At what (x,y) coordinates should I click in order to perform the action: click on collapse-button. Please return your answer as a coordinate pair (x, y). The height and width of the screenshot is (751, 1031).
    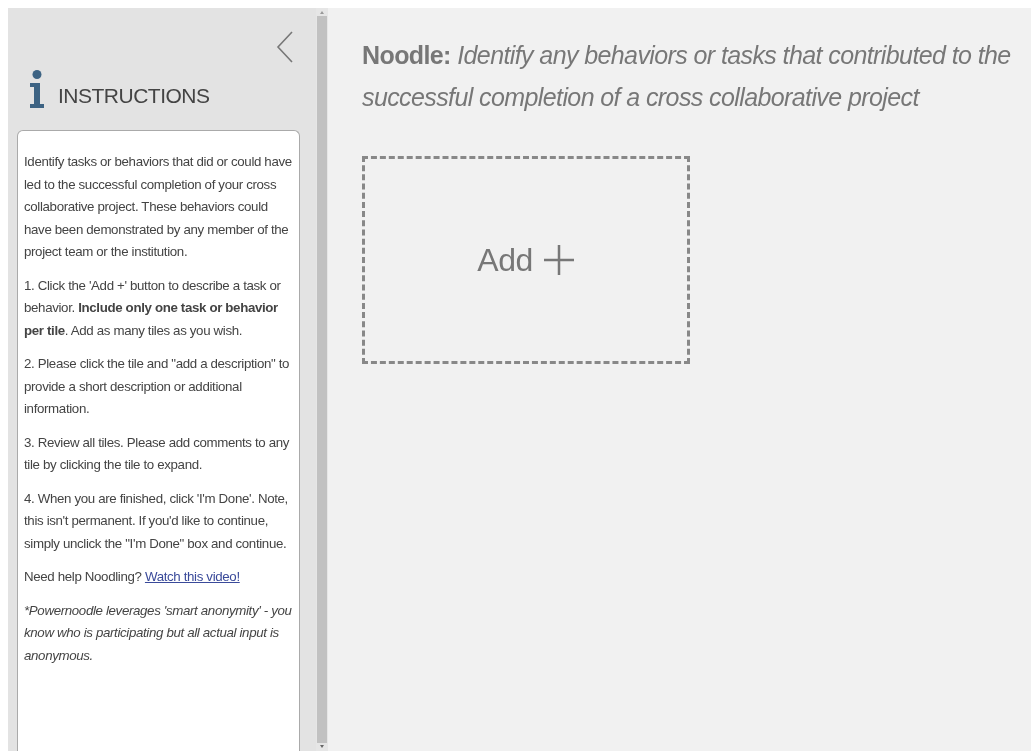
    Looking at the image, I should click on (285, 47).